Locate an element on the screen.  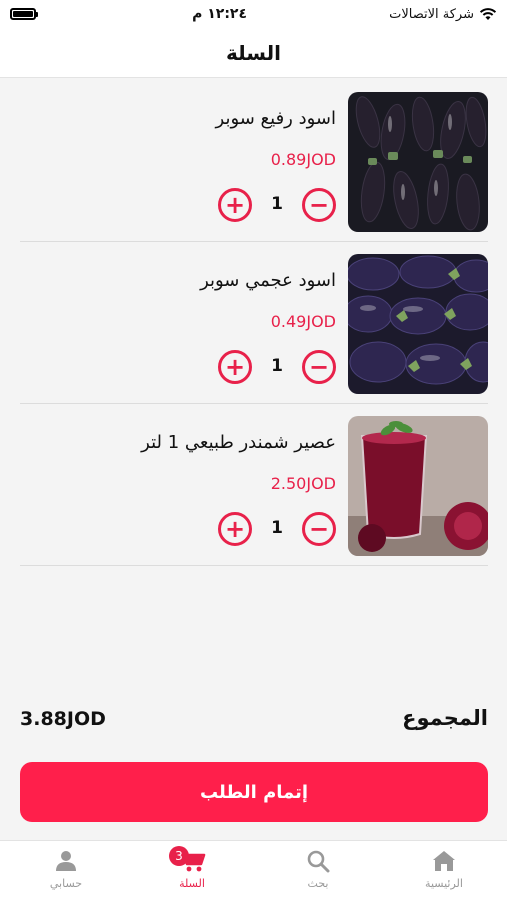
search-icon is located at coordinates (318, 861).